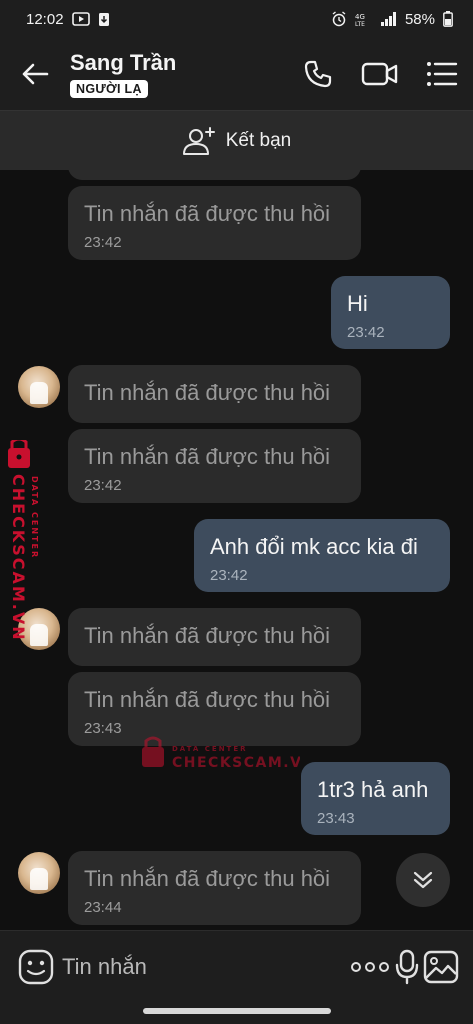  Describe the element at coordinates (360, 17) in the screenshot. I see `svg-text: 4G` at that location.